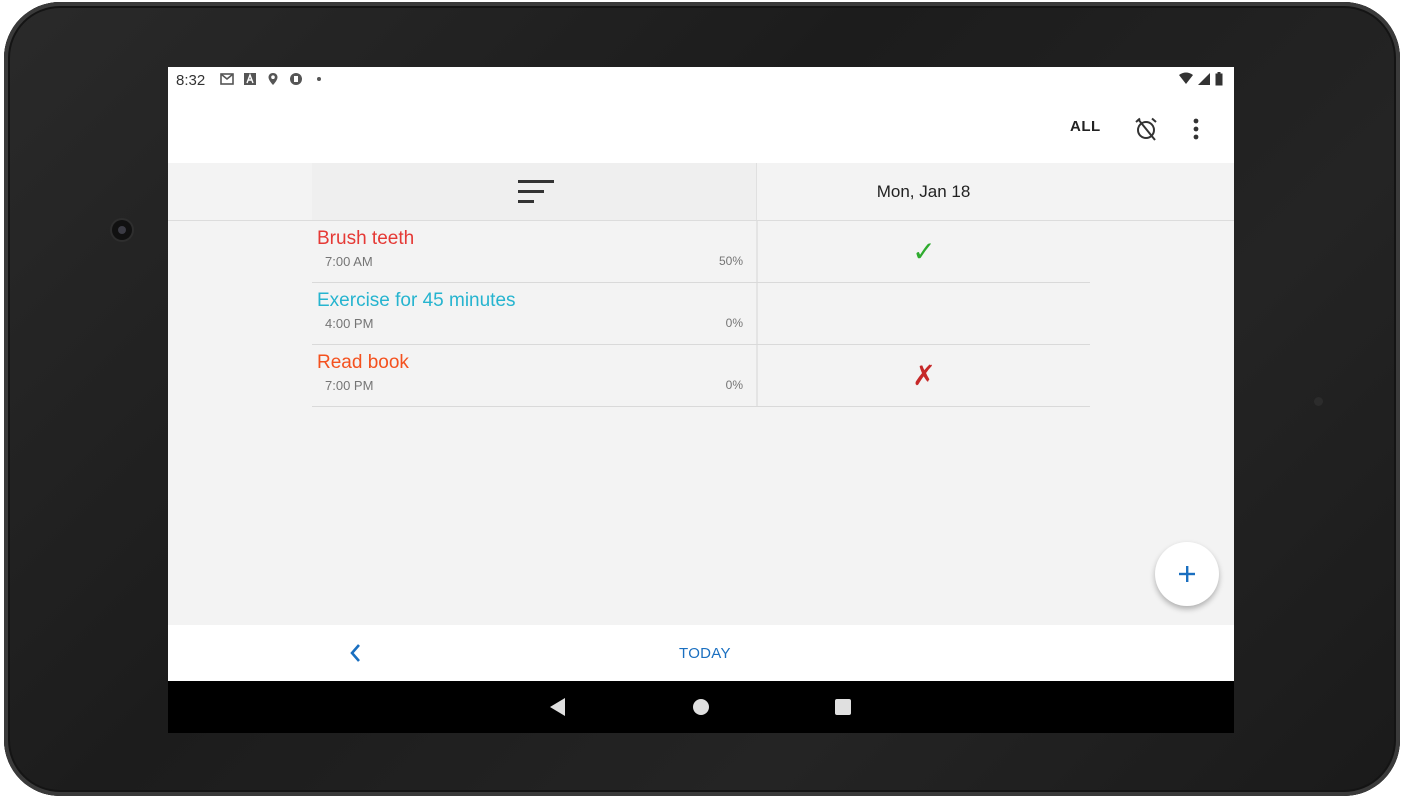  Describe the element at coordinates (924, 375) in the screenshot. I see `habit-check-cell: ✗` at that location.